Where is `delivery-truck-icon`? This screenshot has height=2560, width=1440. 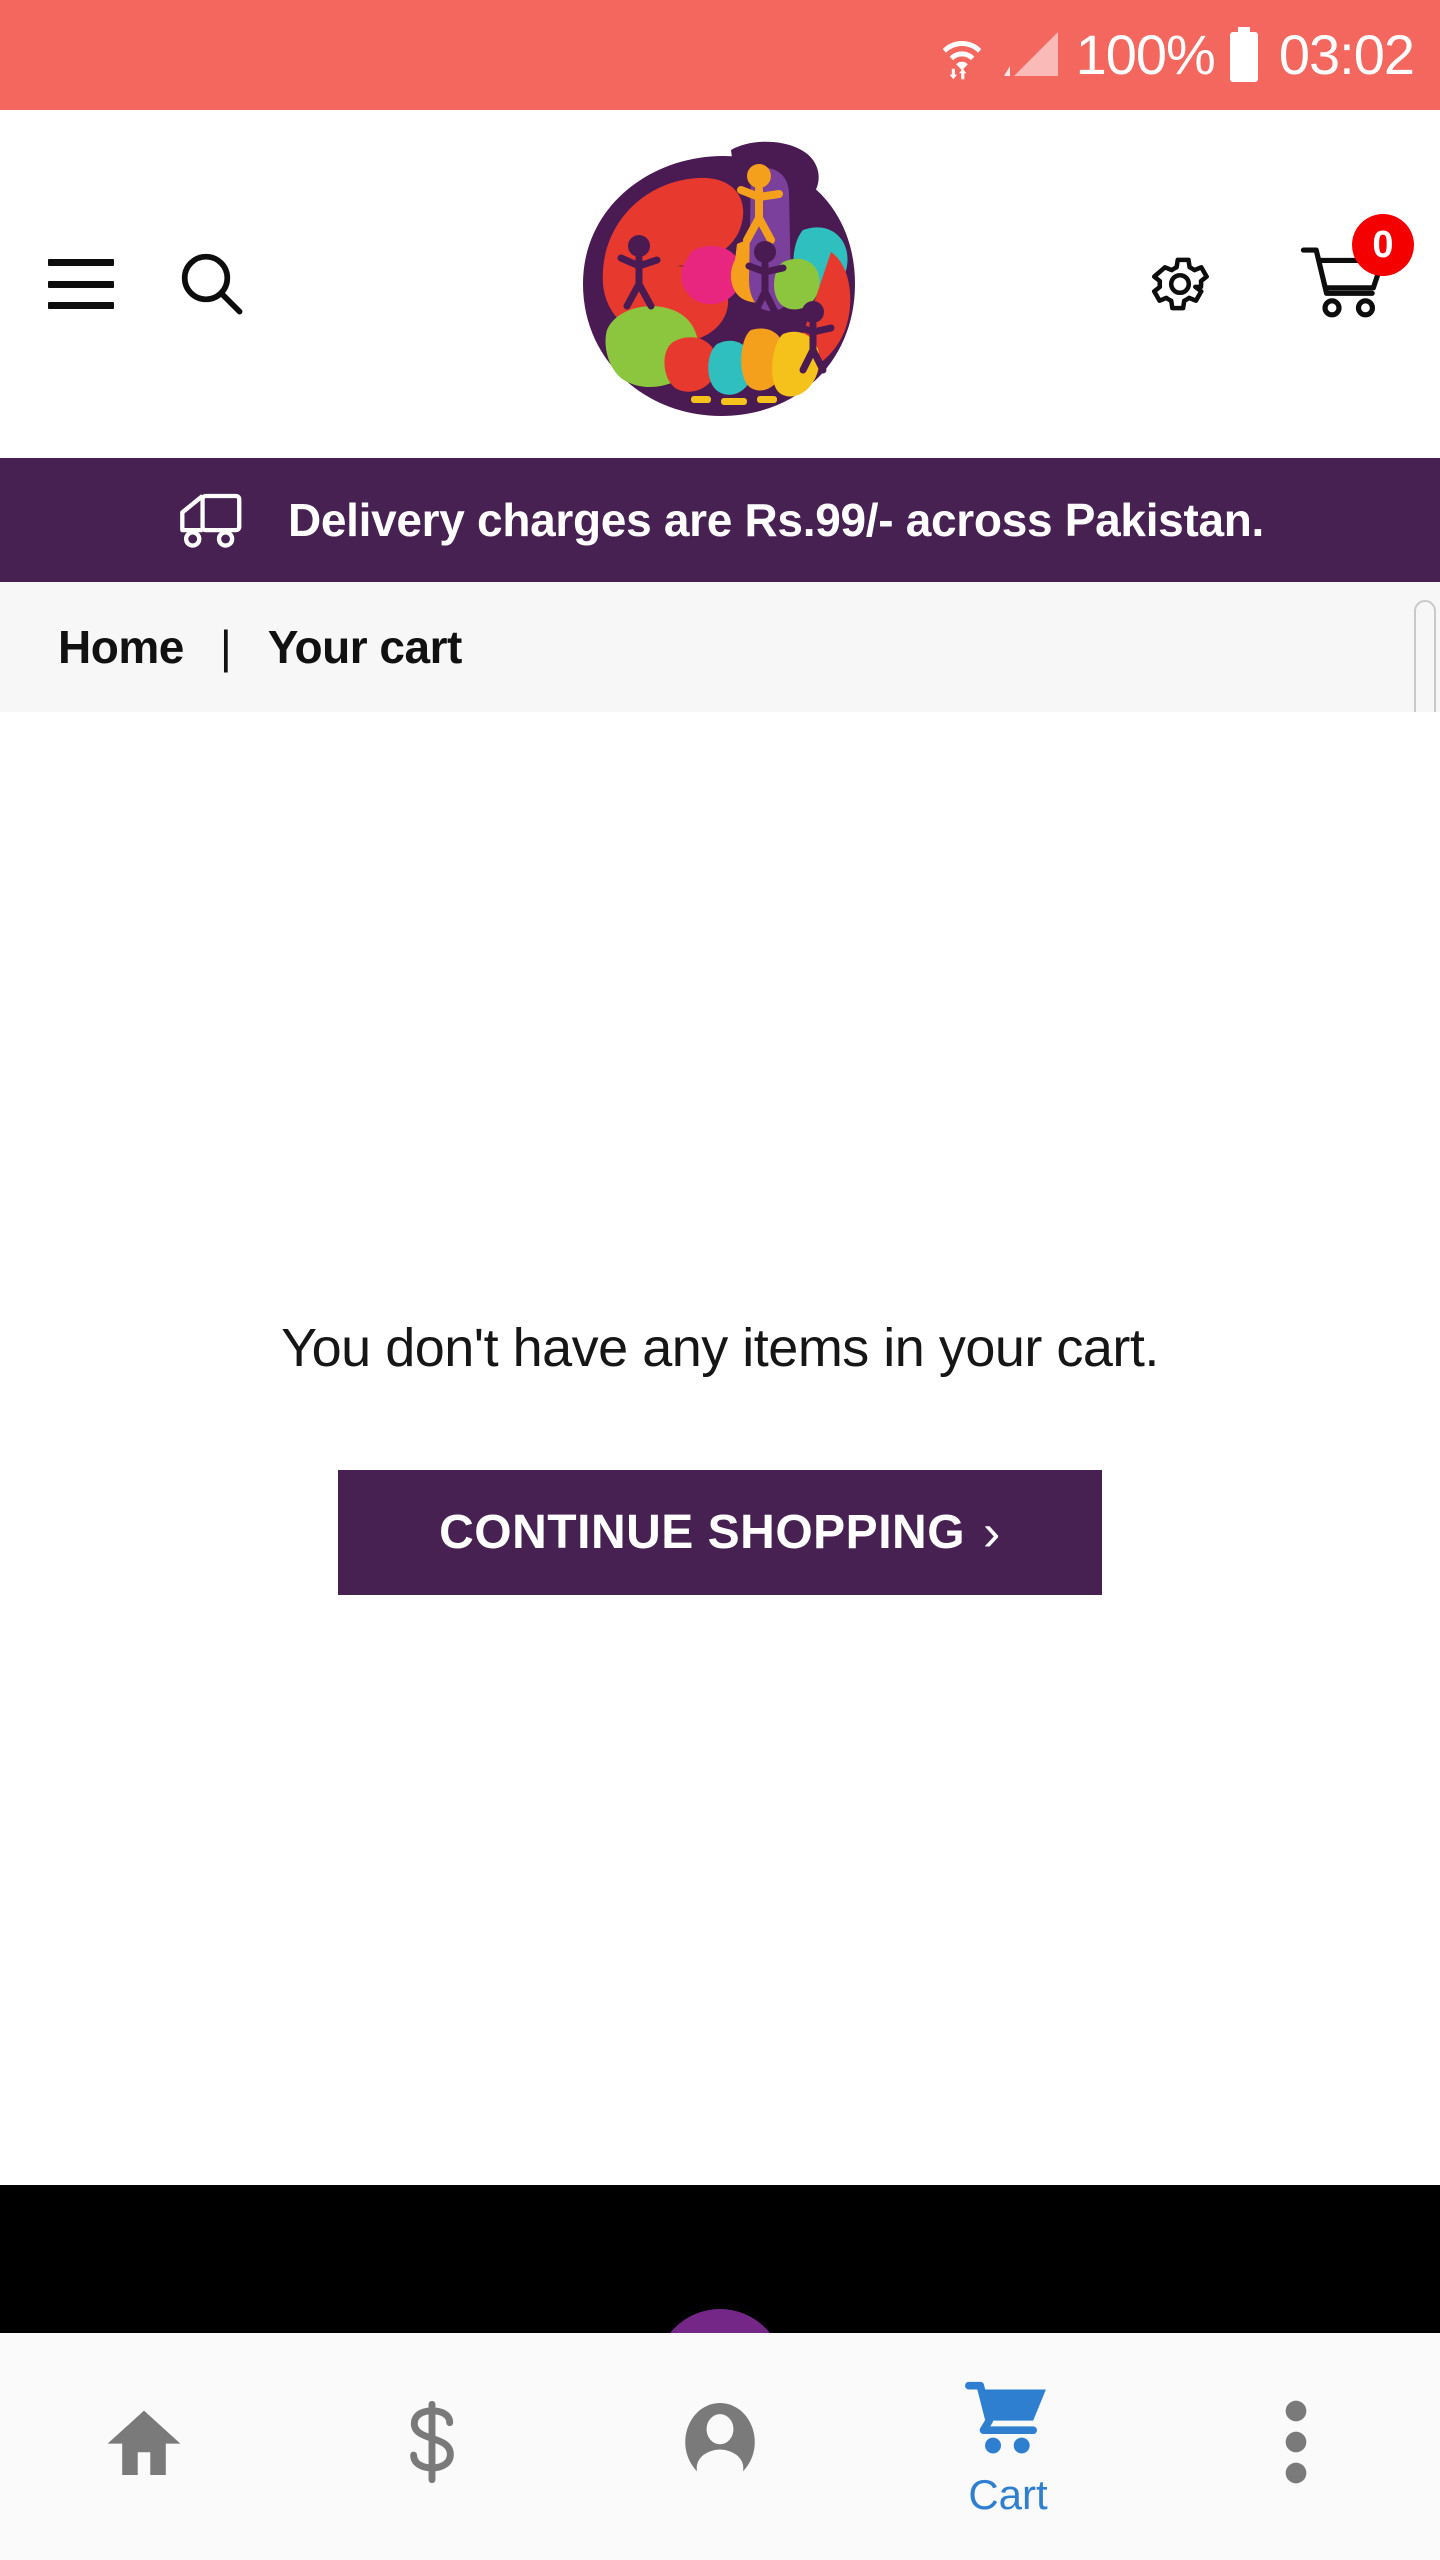
delivery-truck-icon is located at coordinates (219, 520).